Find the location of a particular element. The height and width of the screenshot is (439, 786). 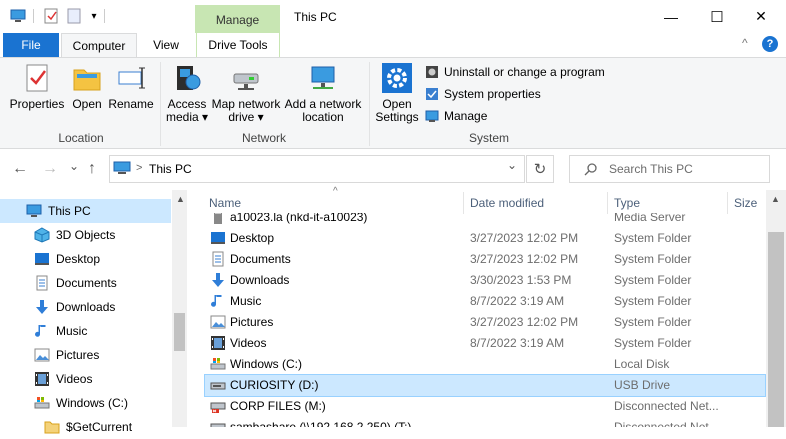

rename-button: Rename is located at coordinates (131, 86).